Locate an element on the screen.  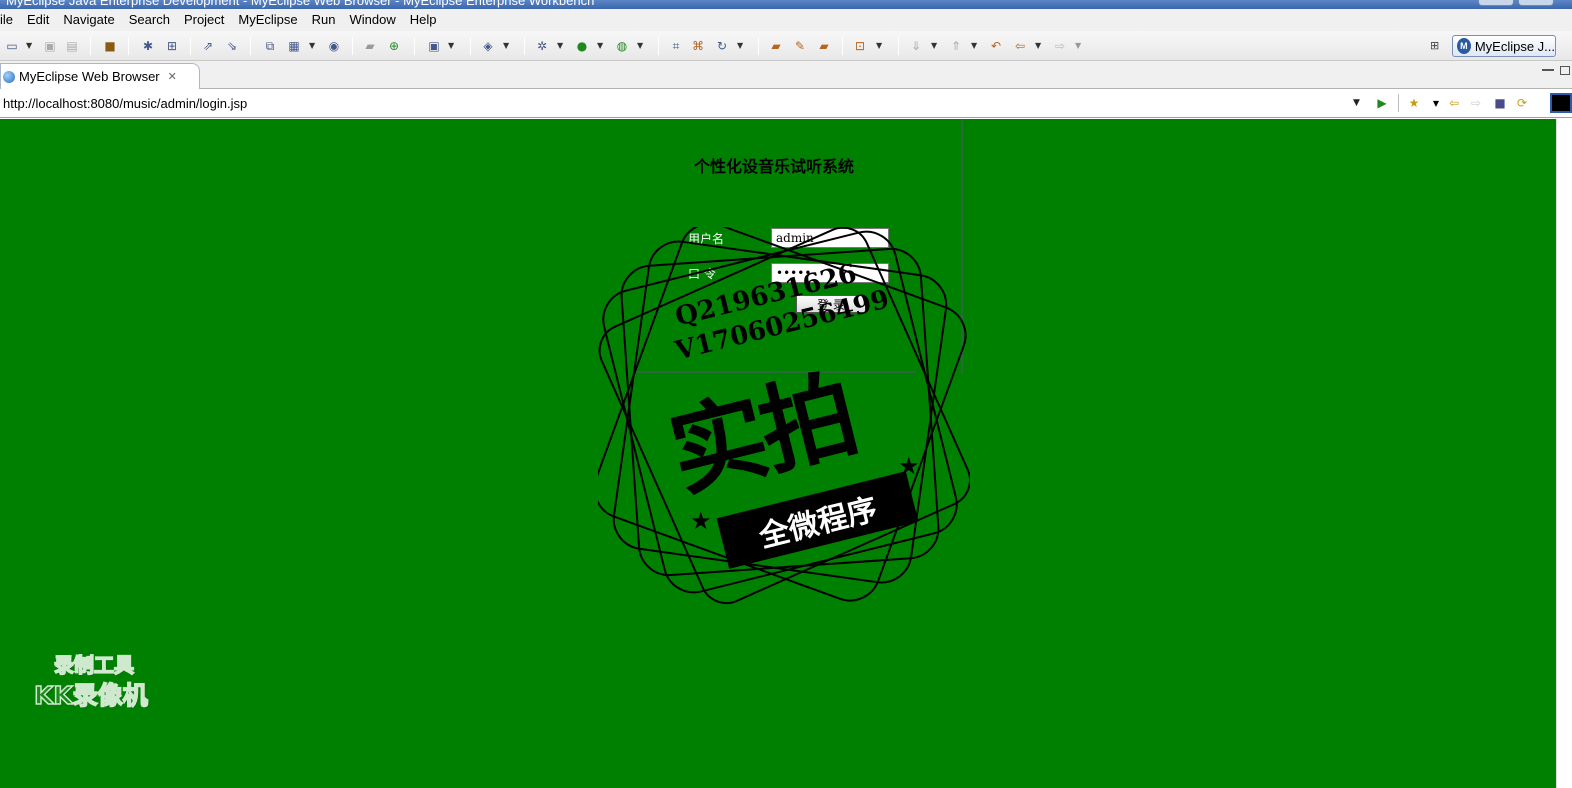
maximize-view-icon is located at coordinates (1565, 70).